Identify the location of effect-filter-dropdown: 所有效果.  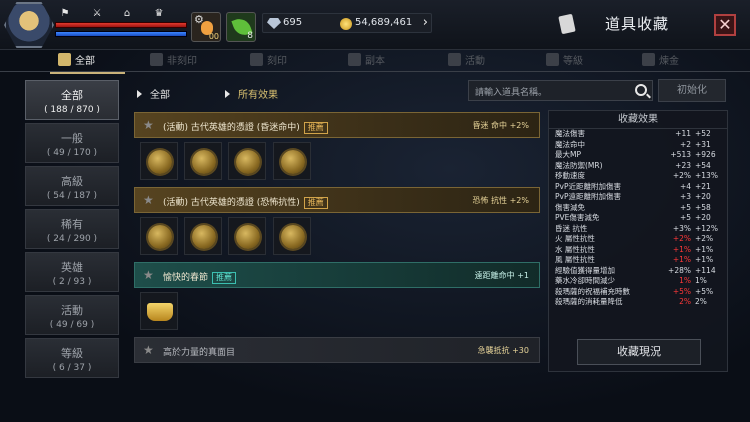
(251, 93).